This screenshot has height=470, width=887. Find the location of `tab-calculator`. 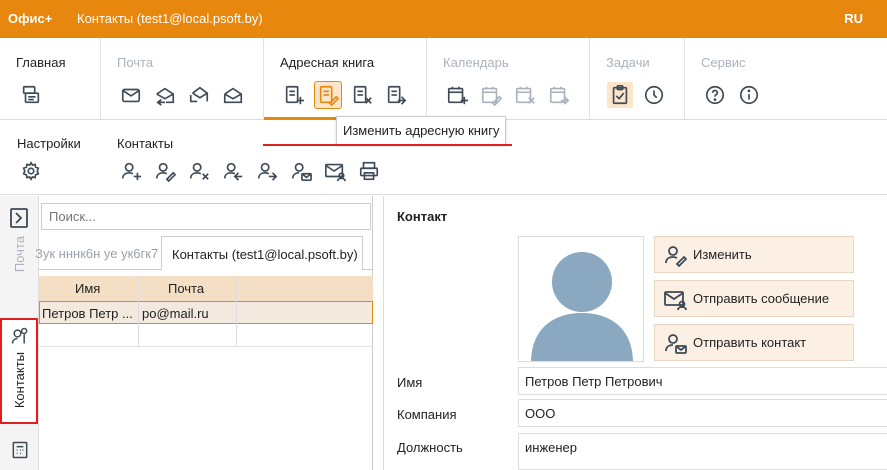

tab-calculator is located at coordinates (19, 455).